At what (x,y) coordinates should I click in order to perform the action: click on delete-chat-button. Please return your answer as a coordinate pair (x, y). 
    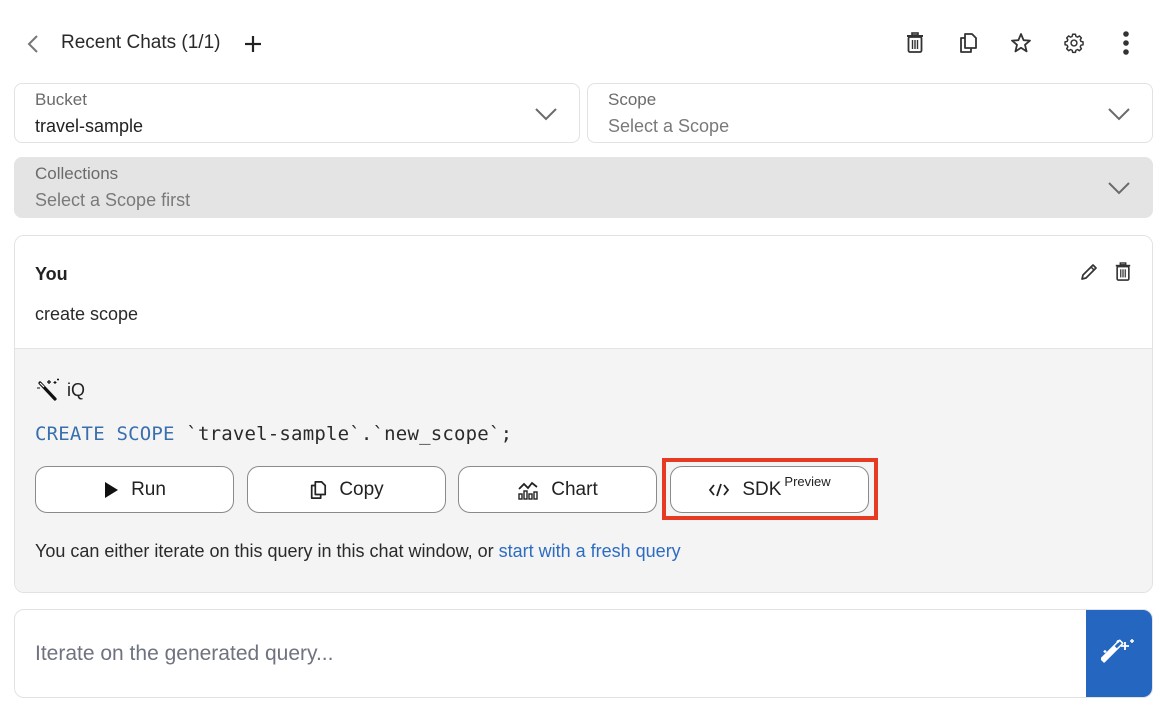
    Looking at the image, I should click on (915, 43).